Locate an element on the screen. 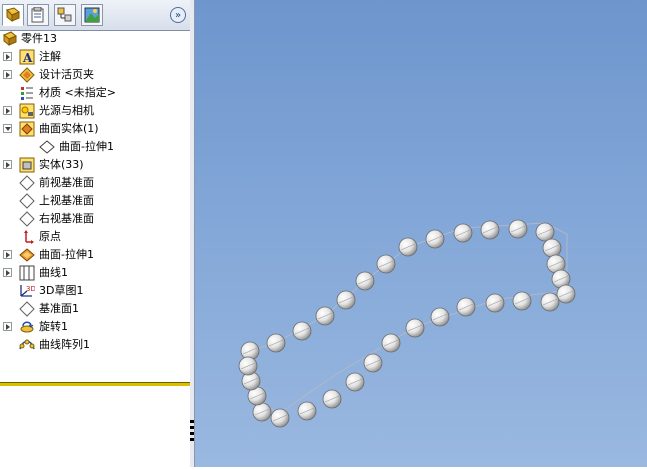 Image resolution: width=647 pixels, height=470 pixels. display-manager-tab is located at coordinates (92, 15).